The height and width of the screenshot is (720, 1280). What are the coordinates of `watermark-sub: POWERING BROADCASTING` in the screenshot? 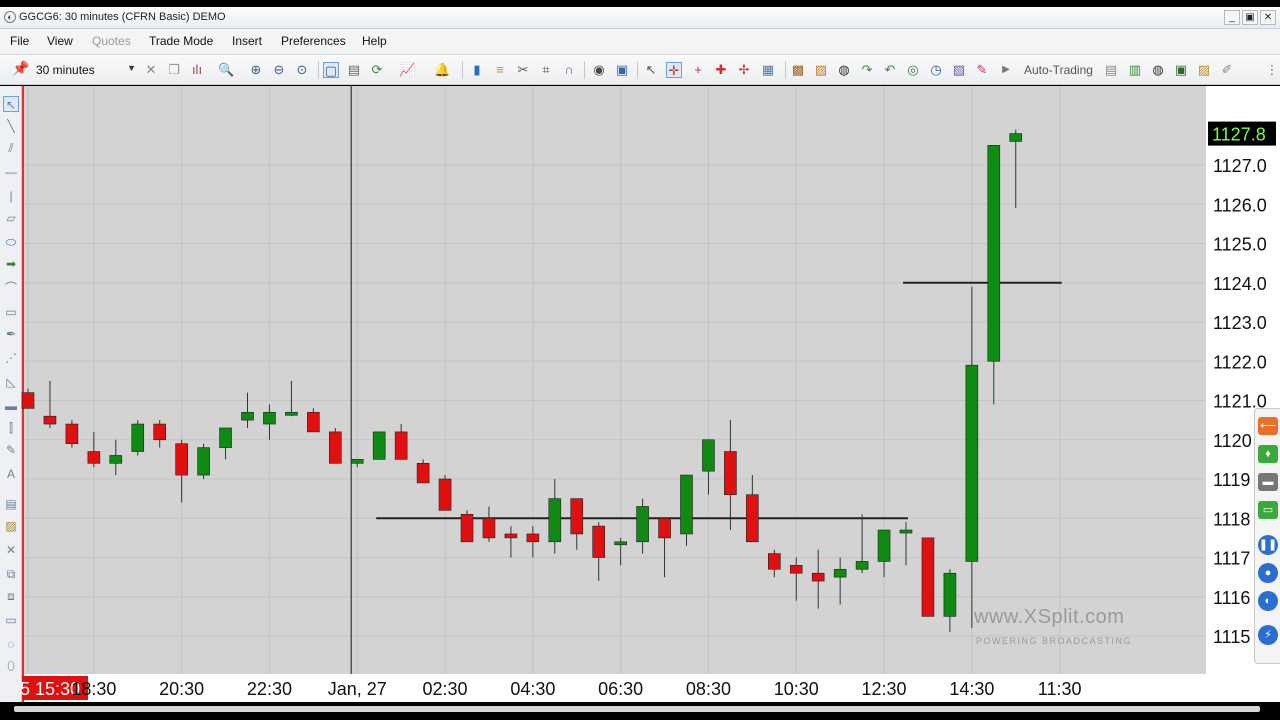 It's located at (1054, 641).